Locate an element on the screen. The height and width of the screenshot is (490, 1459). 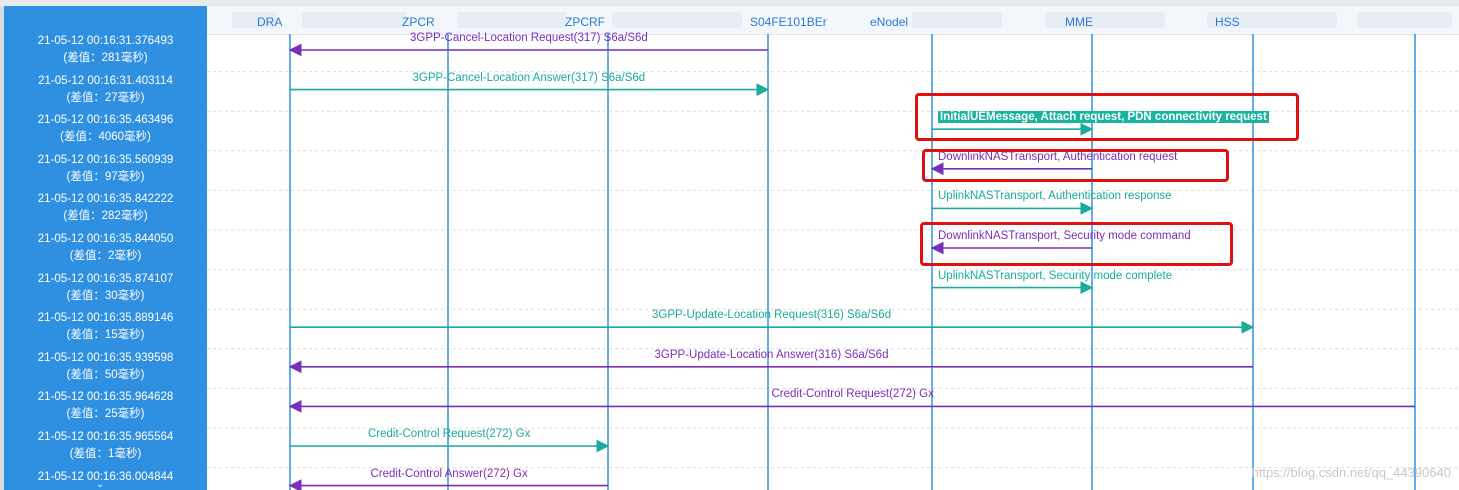
time-diff-text: (差值：50毫秒) is located at coordinates (105, 374).